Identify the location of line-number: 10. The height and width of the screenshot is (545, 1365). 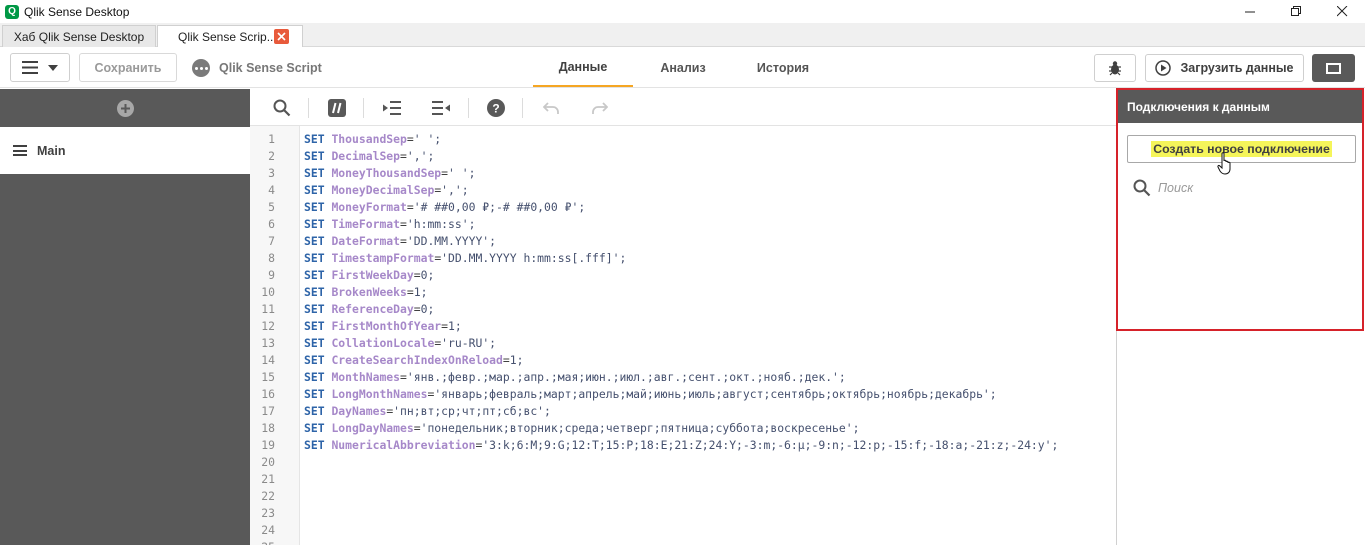
(268, 292).